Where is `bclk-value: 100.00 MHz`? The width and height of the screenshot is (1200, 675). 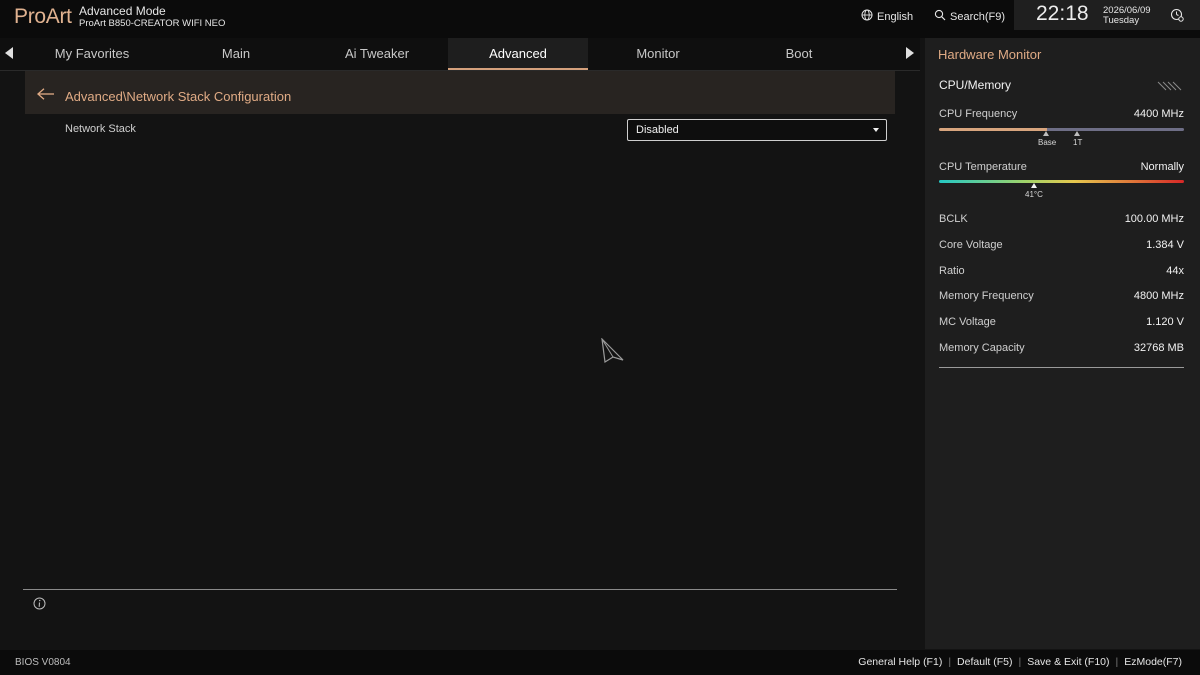
bclk-value: 100.00 MHz is located at coordinates (1154, 219).